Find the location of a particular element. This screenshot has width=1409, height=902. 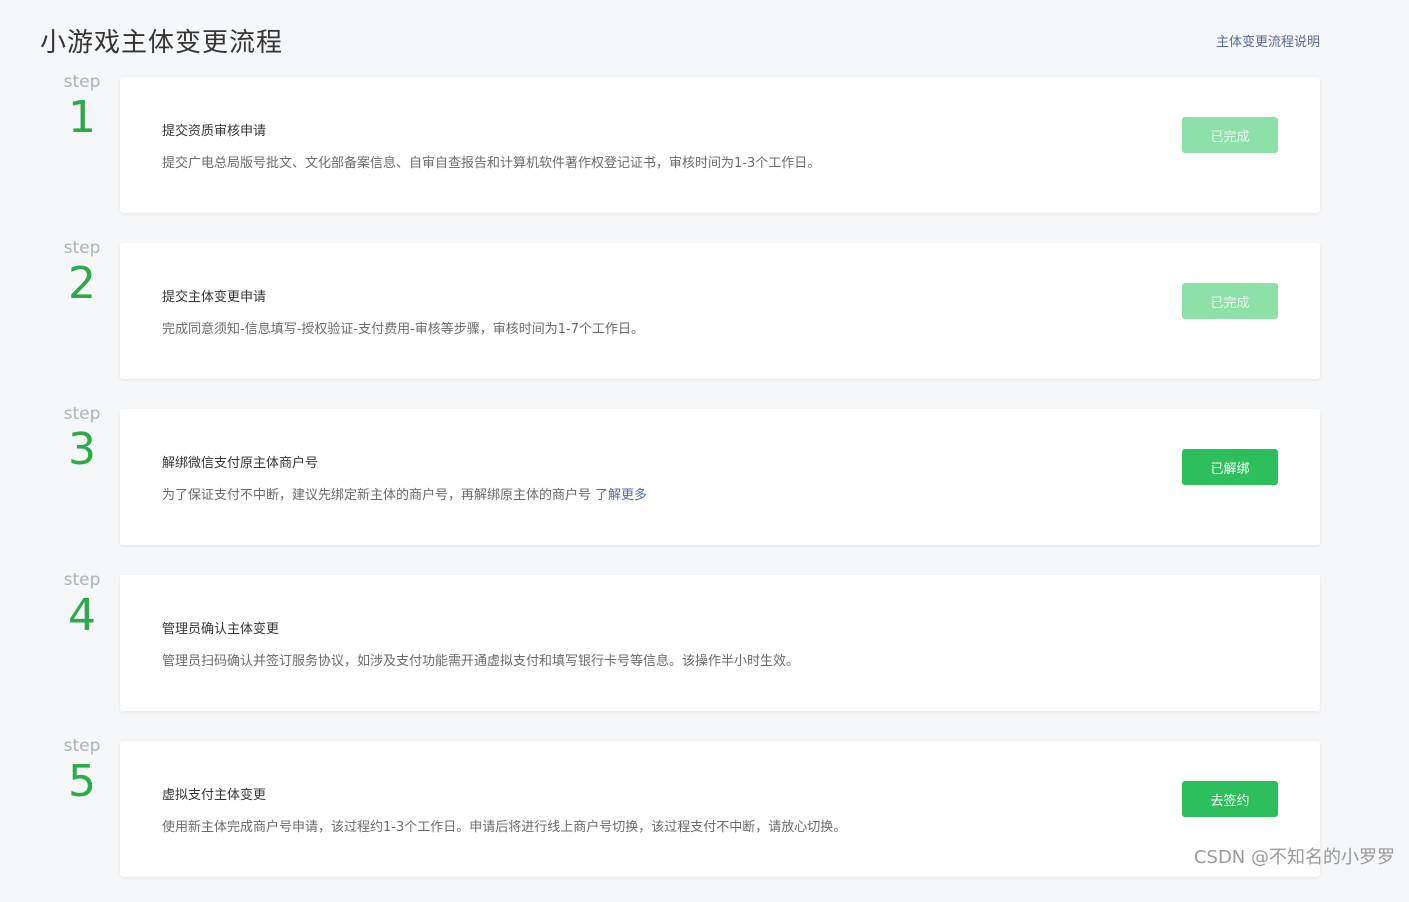

step-label: step 1 is located at coordinates (82, 107).